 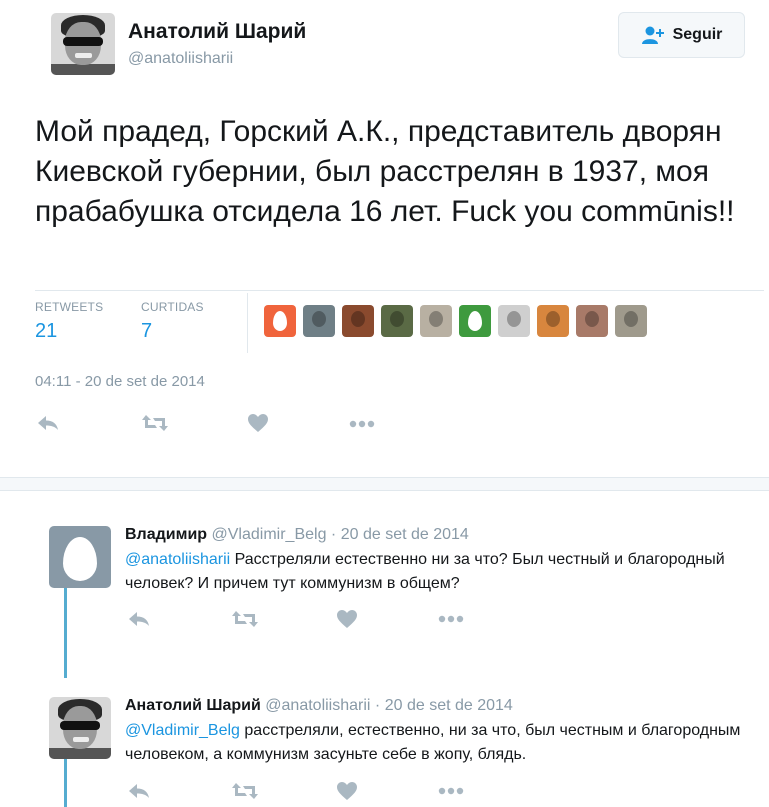 I want to click on reply-author-handle: @anatoliisharii, so click(x=317, y=705).